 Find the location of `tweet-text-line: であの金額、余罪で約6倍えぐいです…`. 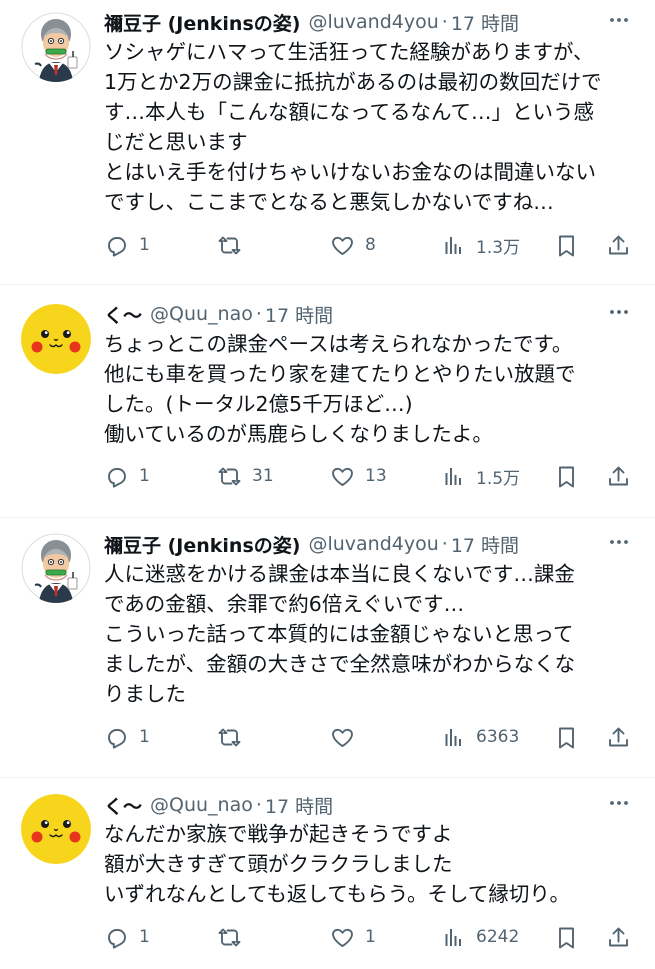

tweet-text-line: であの金額、余罪で約6倍えぐいです… is located at coordinates (284, 604).